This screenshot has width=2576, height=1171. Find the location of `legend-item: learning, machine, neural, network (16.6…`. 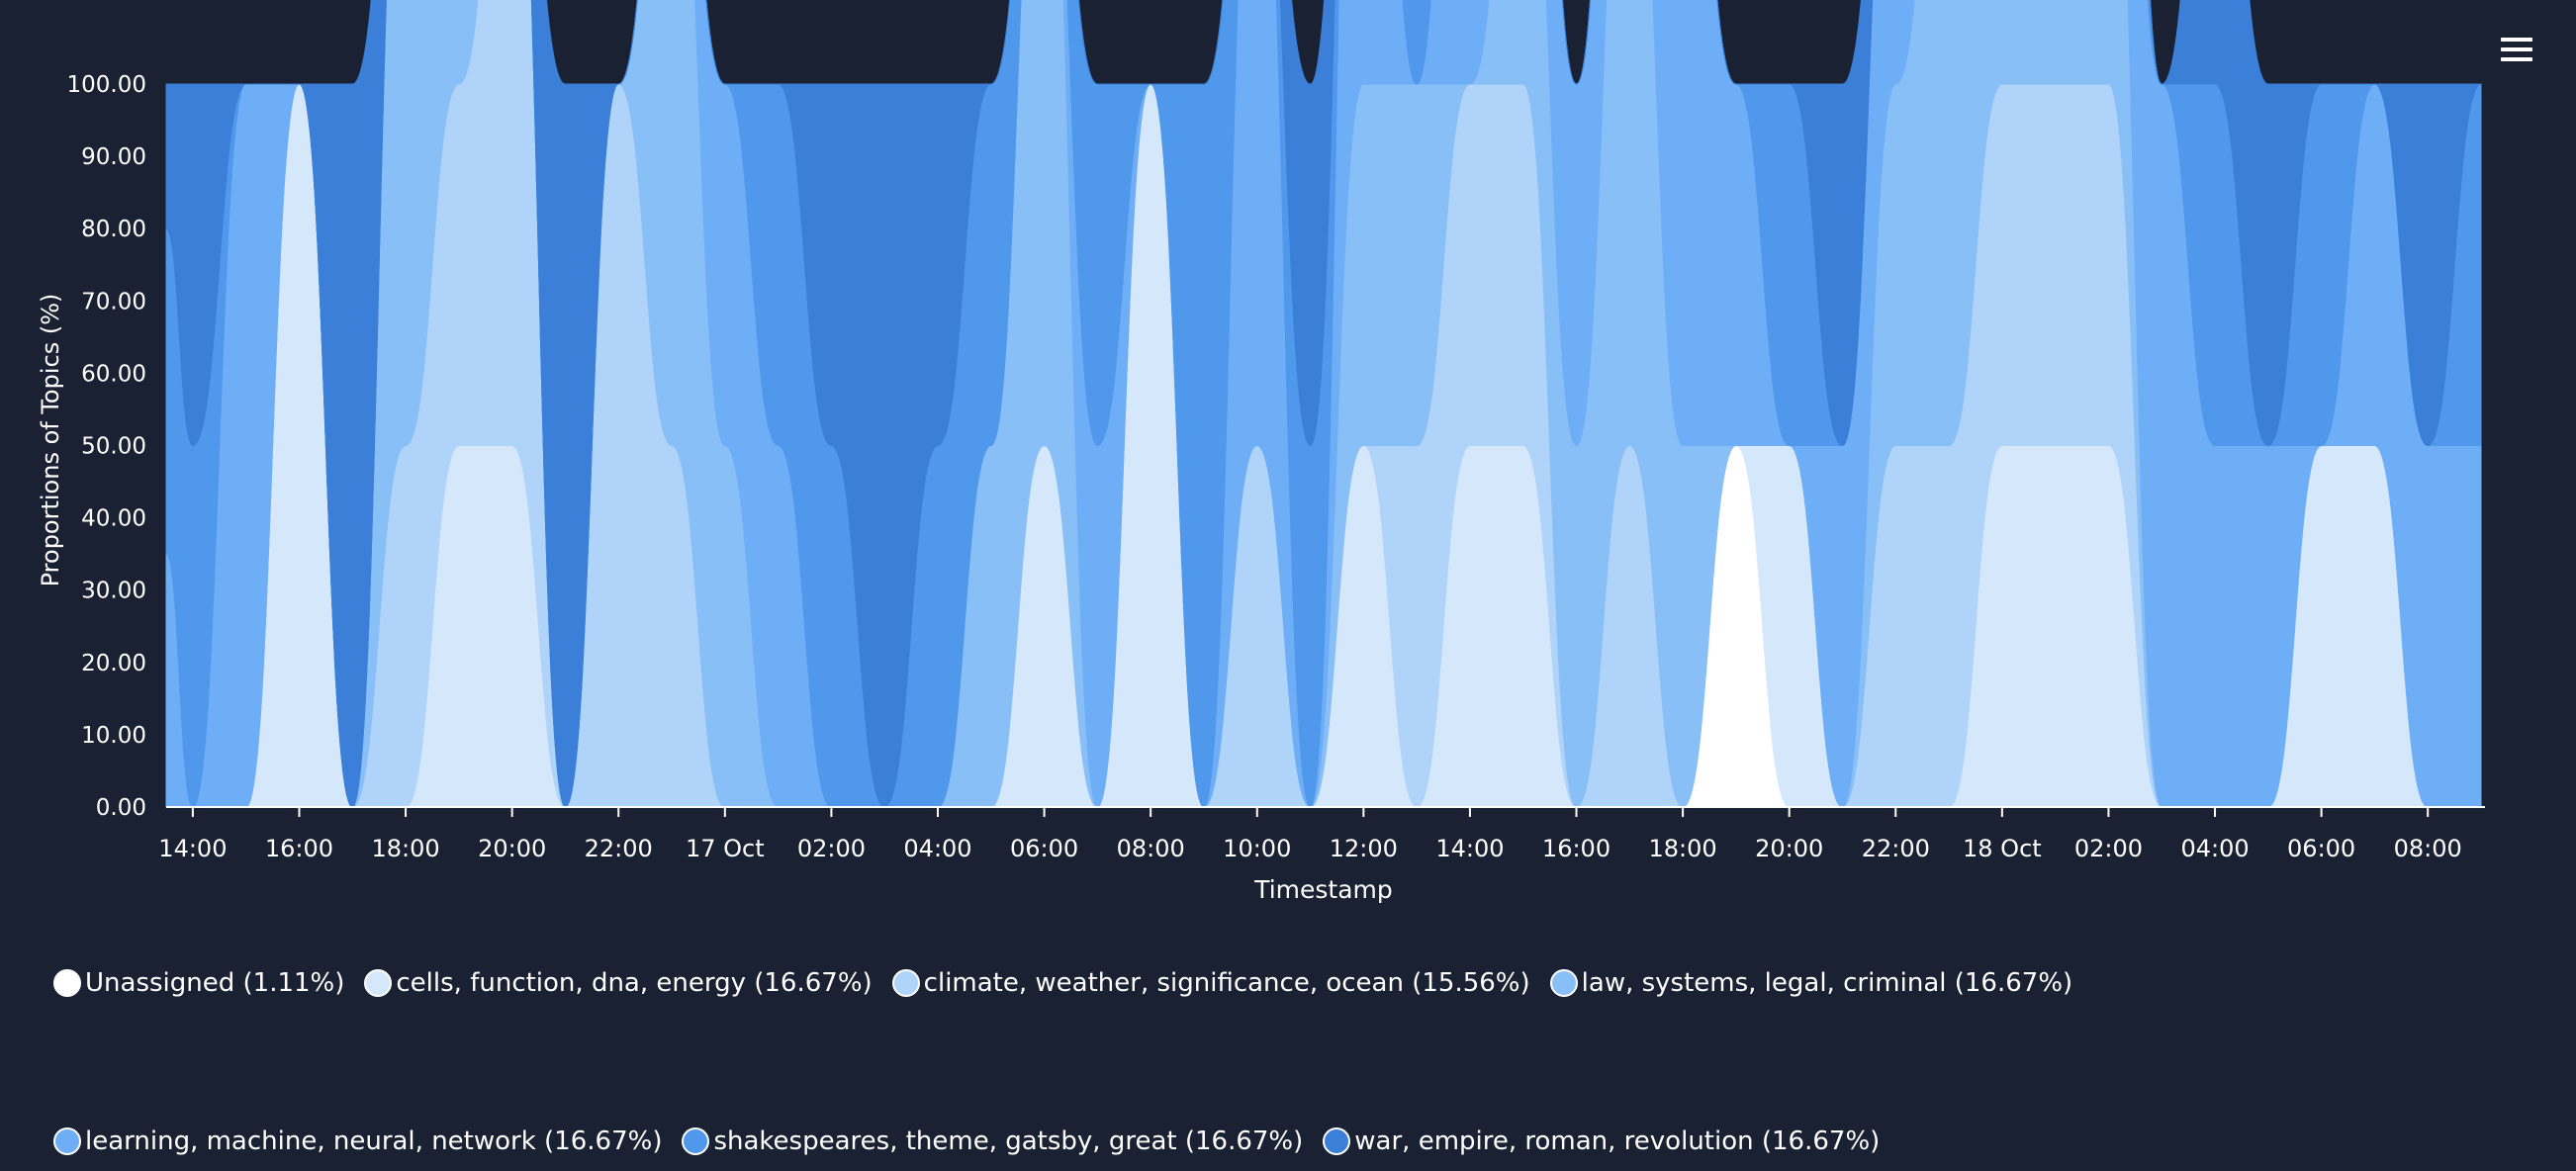

legend-item: learning, machine, neural, network (16.6… is located at coordinates (358, 1142).